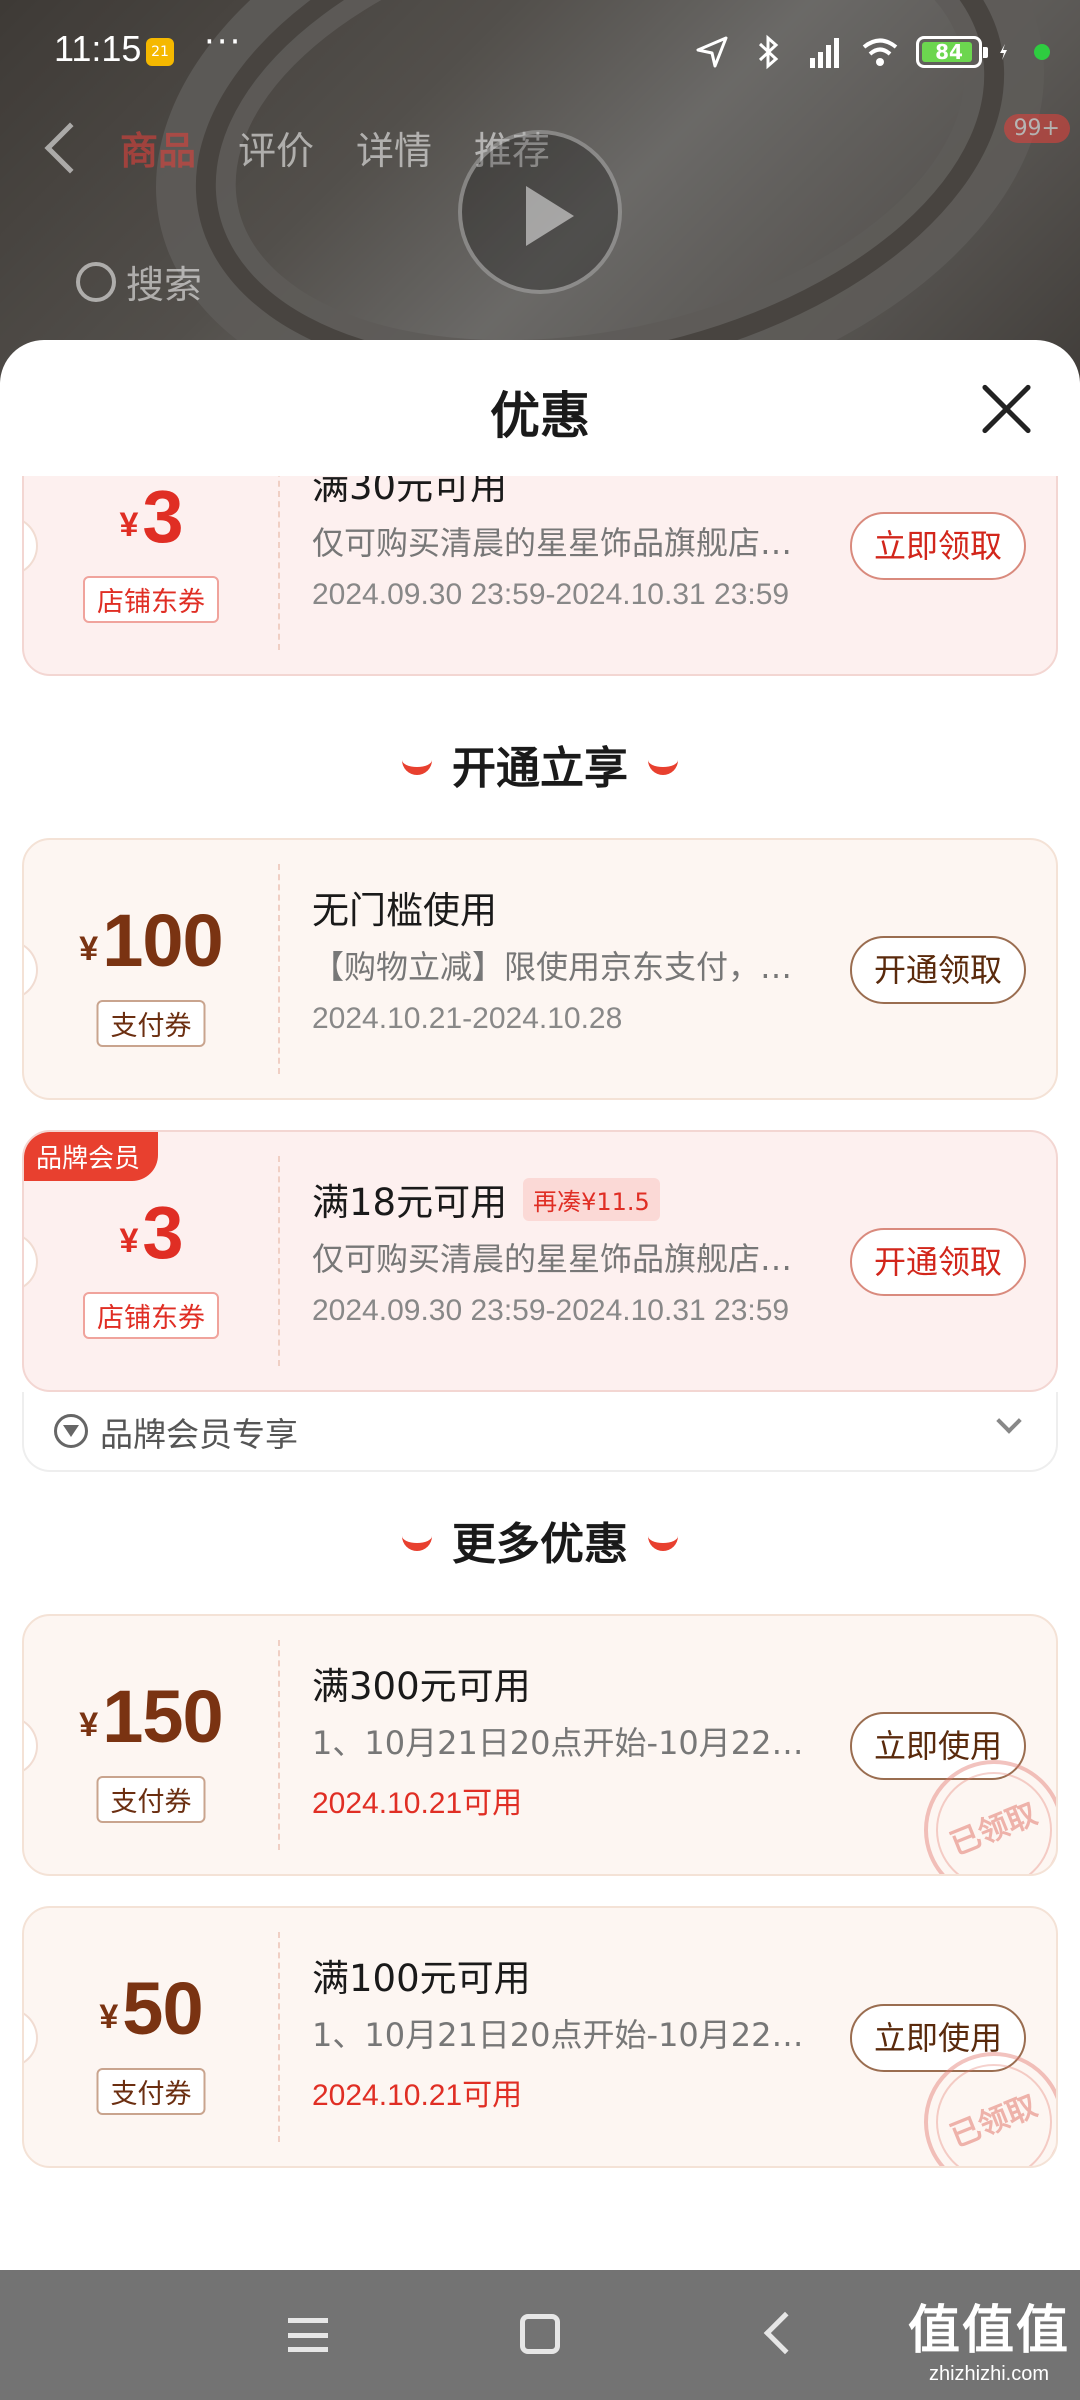 The width and height of the screenshot is (1080, 2400). What do you see at coordinates (91, 1156) in the screenshot?
I see `brand-member-badge: 品牌会员` at bounding box center [91, 1156].